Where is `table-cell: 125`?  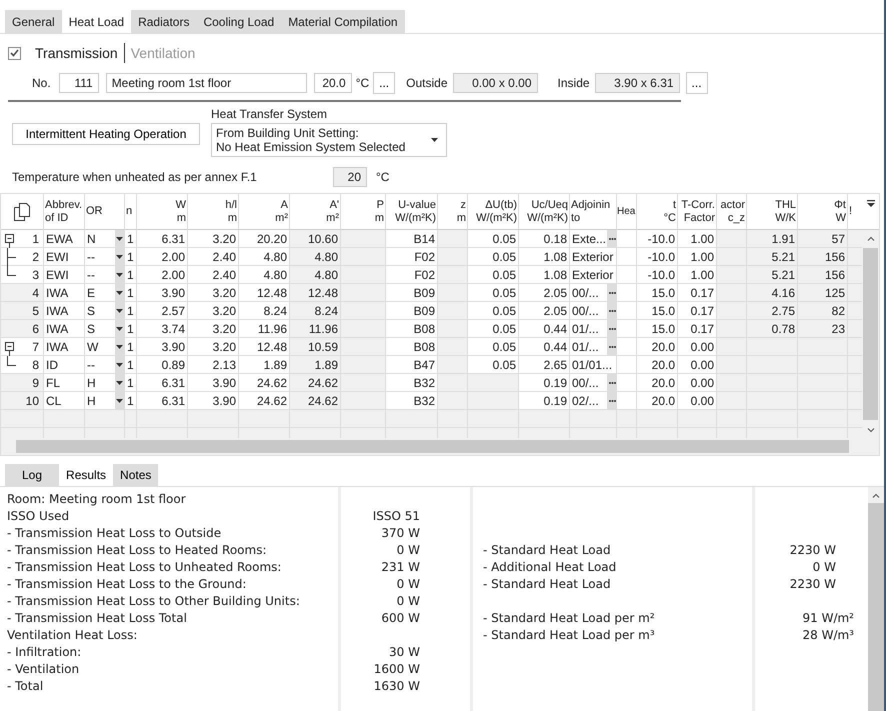 table-cell: 125 is located at coordinates (823, 293).